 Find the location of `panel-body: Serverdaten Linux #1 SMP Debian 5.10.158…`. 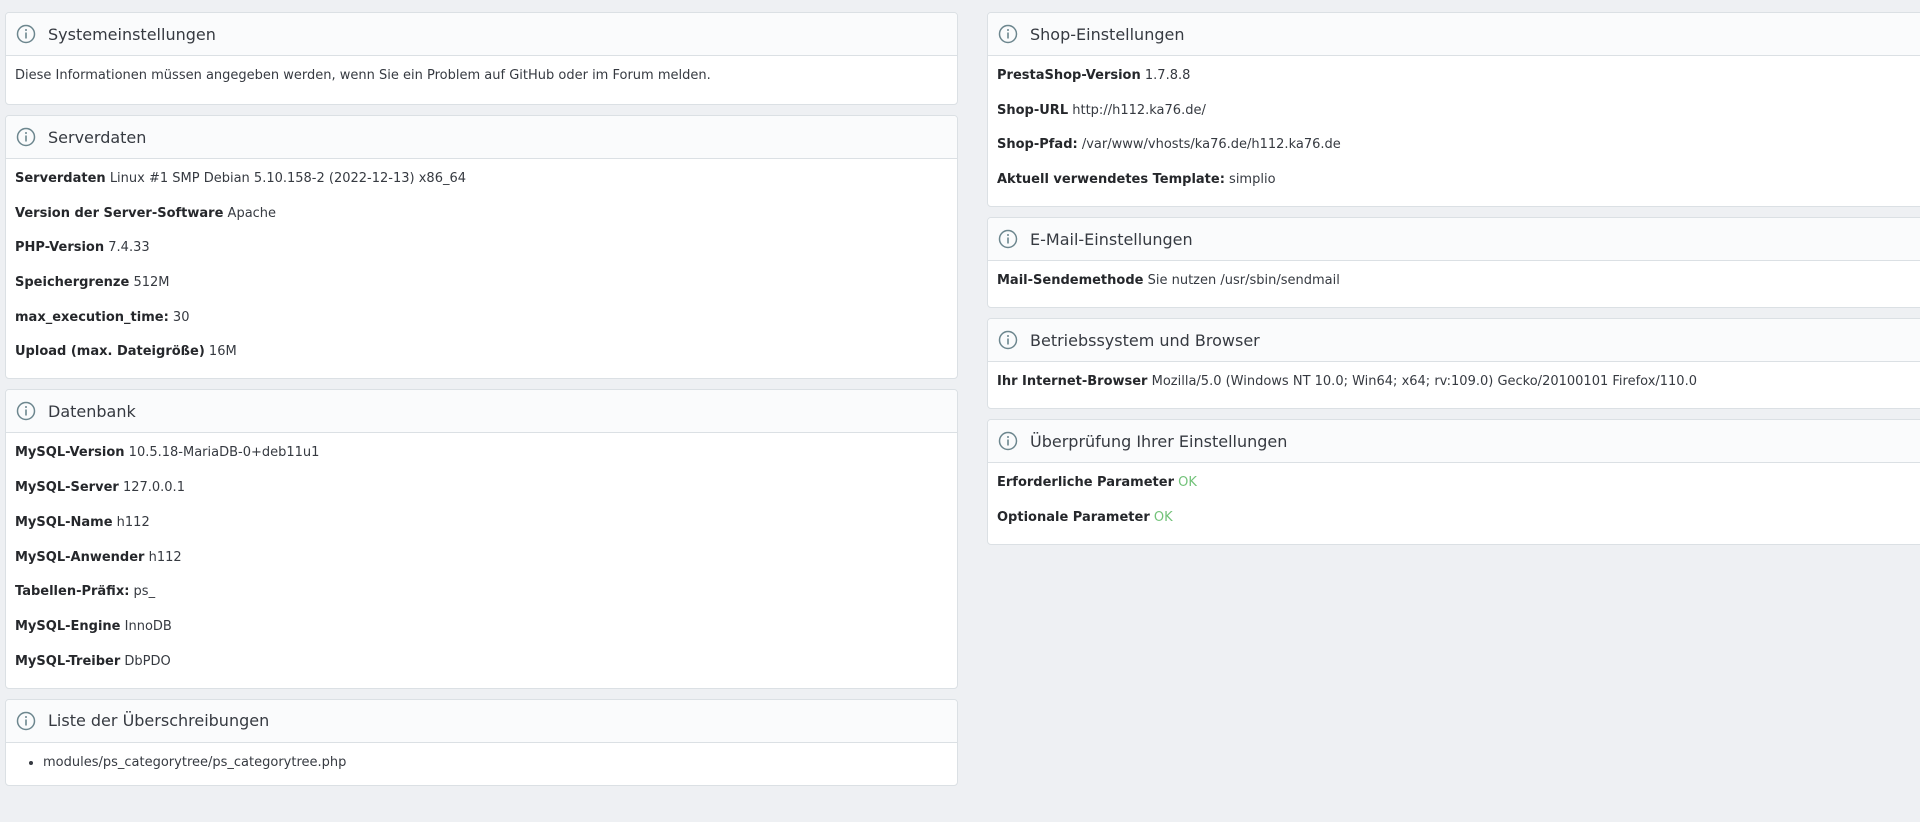

panel-body: Serverdaten Linux #1 SMP Debian 5.10.158… is located at coordinates (481, 268).